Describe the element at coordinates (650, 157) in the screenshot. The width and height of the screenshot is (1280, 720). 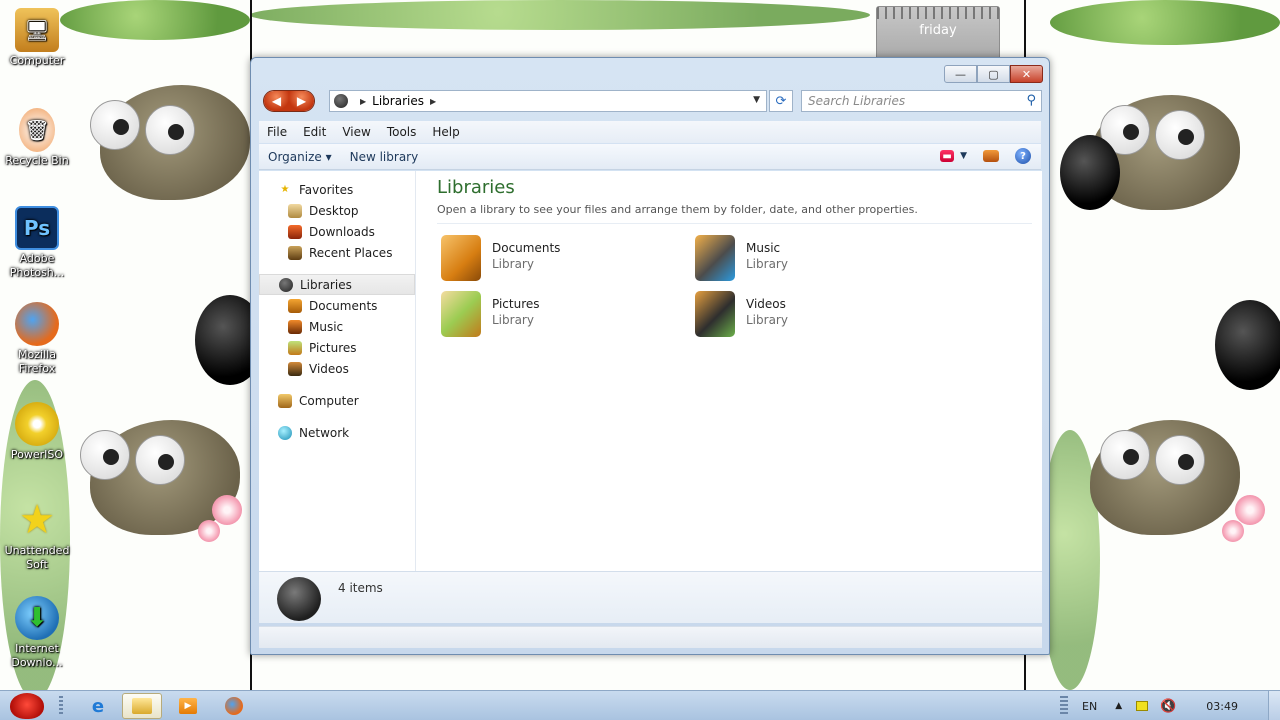
I see `command-bar: Organize ▾ New library ▬ ▼ ?` at that location.